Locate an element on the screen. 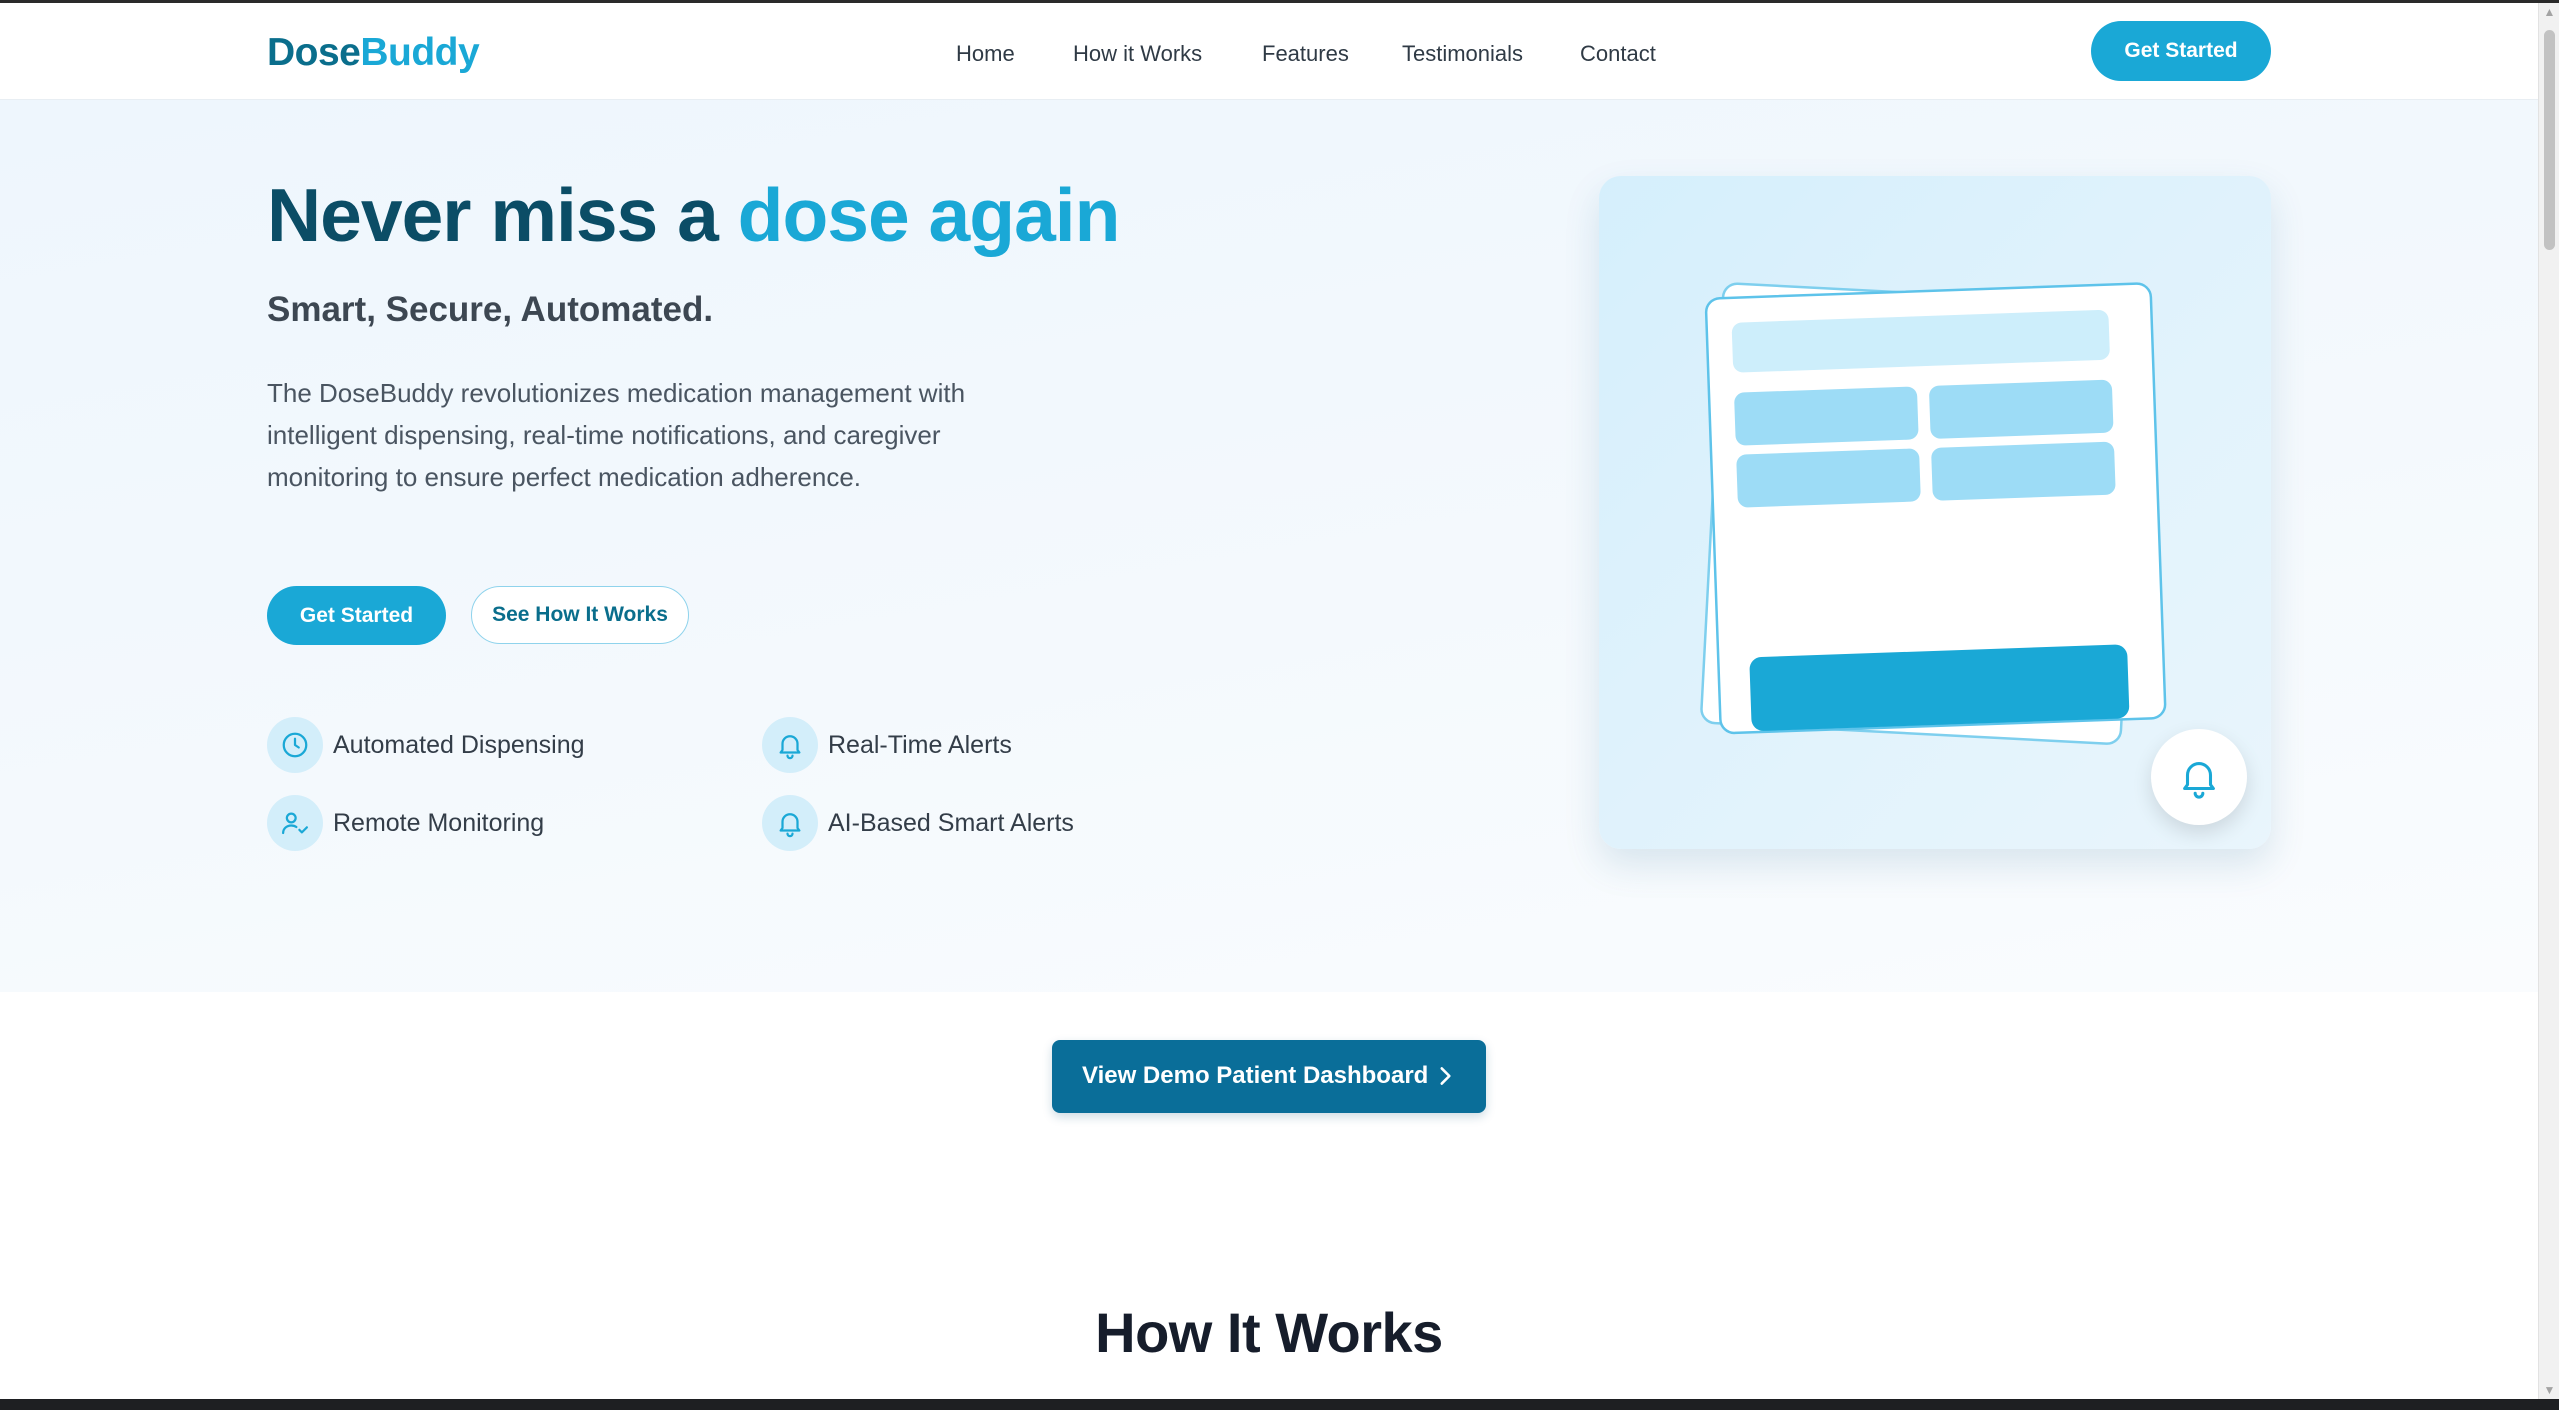  brand-logo-part1: Dose is located at coordinates (314, 52).